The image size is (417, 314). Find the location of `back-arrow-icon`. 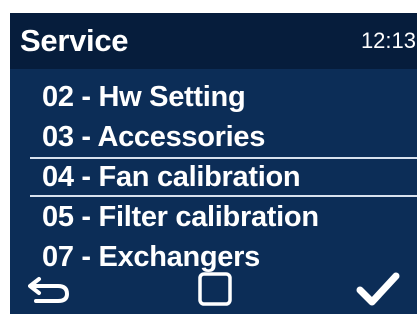

back-arrow-icon is located at coordinates (49, 290).